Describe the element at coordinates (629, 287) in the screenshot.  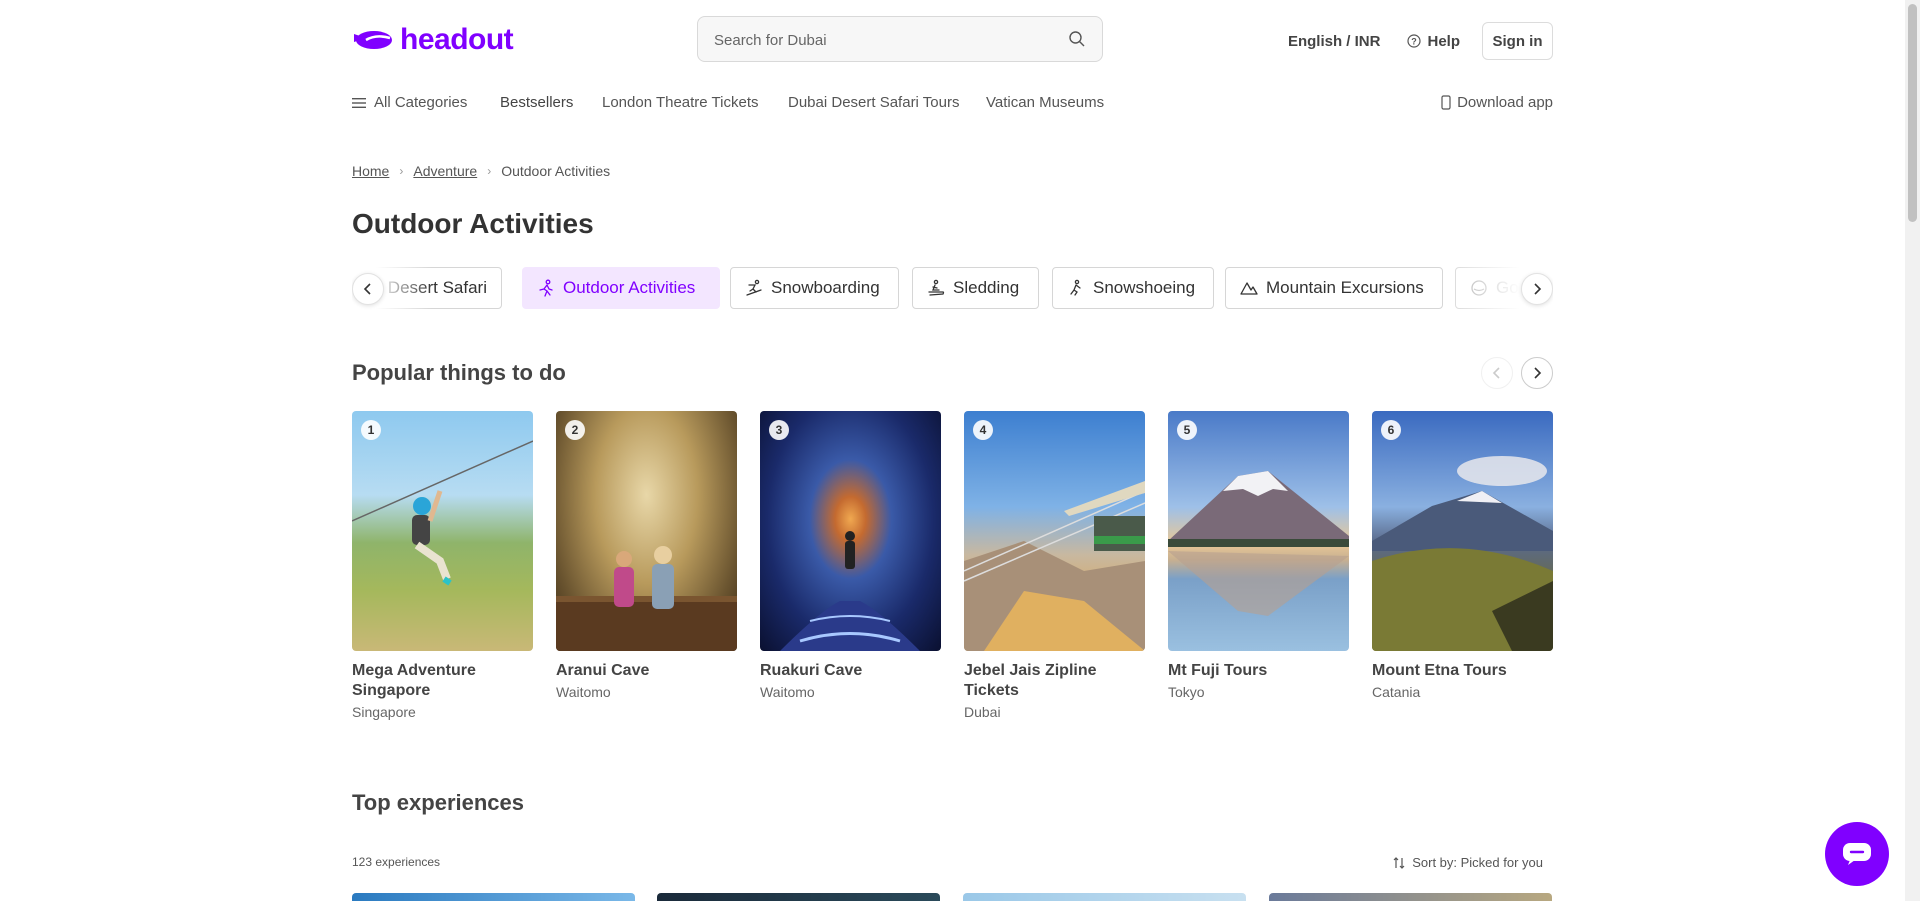
I see `chip-label: Outdoor Activities` at that location.